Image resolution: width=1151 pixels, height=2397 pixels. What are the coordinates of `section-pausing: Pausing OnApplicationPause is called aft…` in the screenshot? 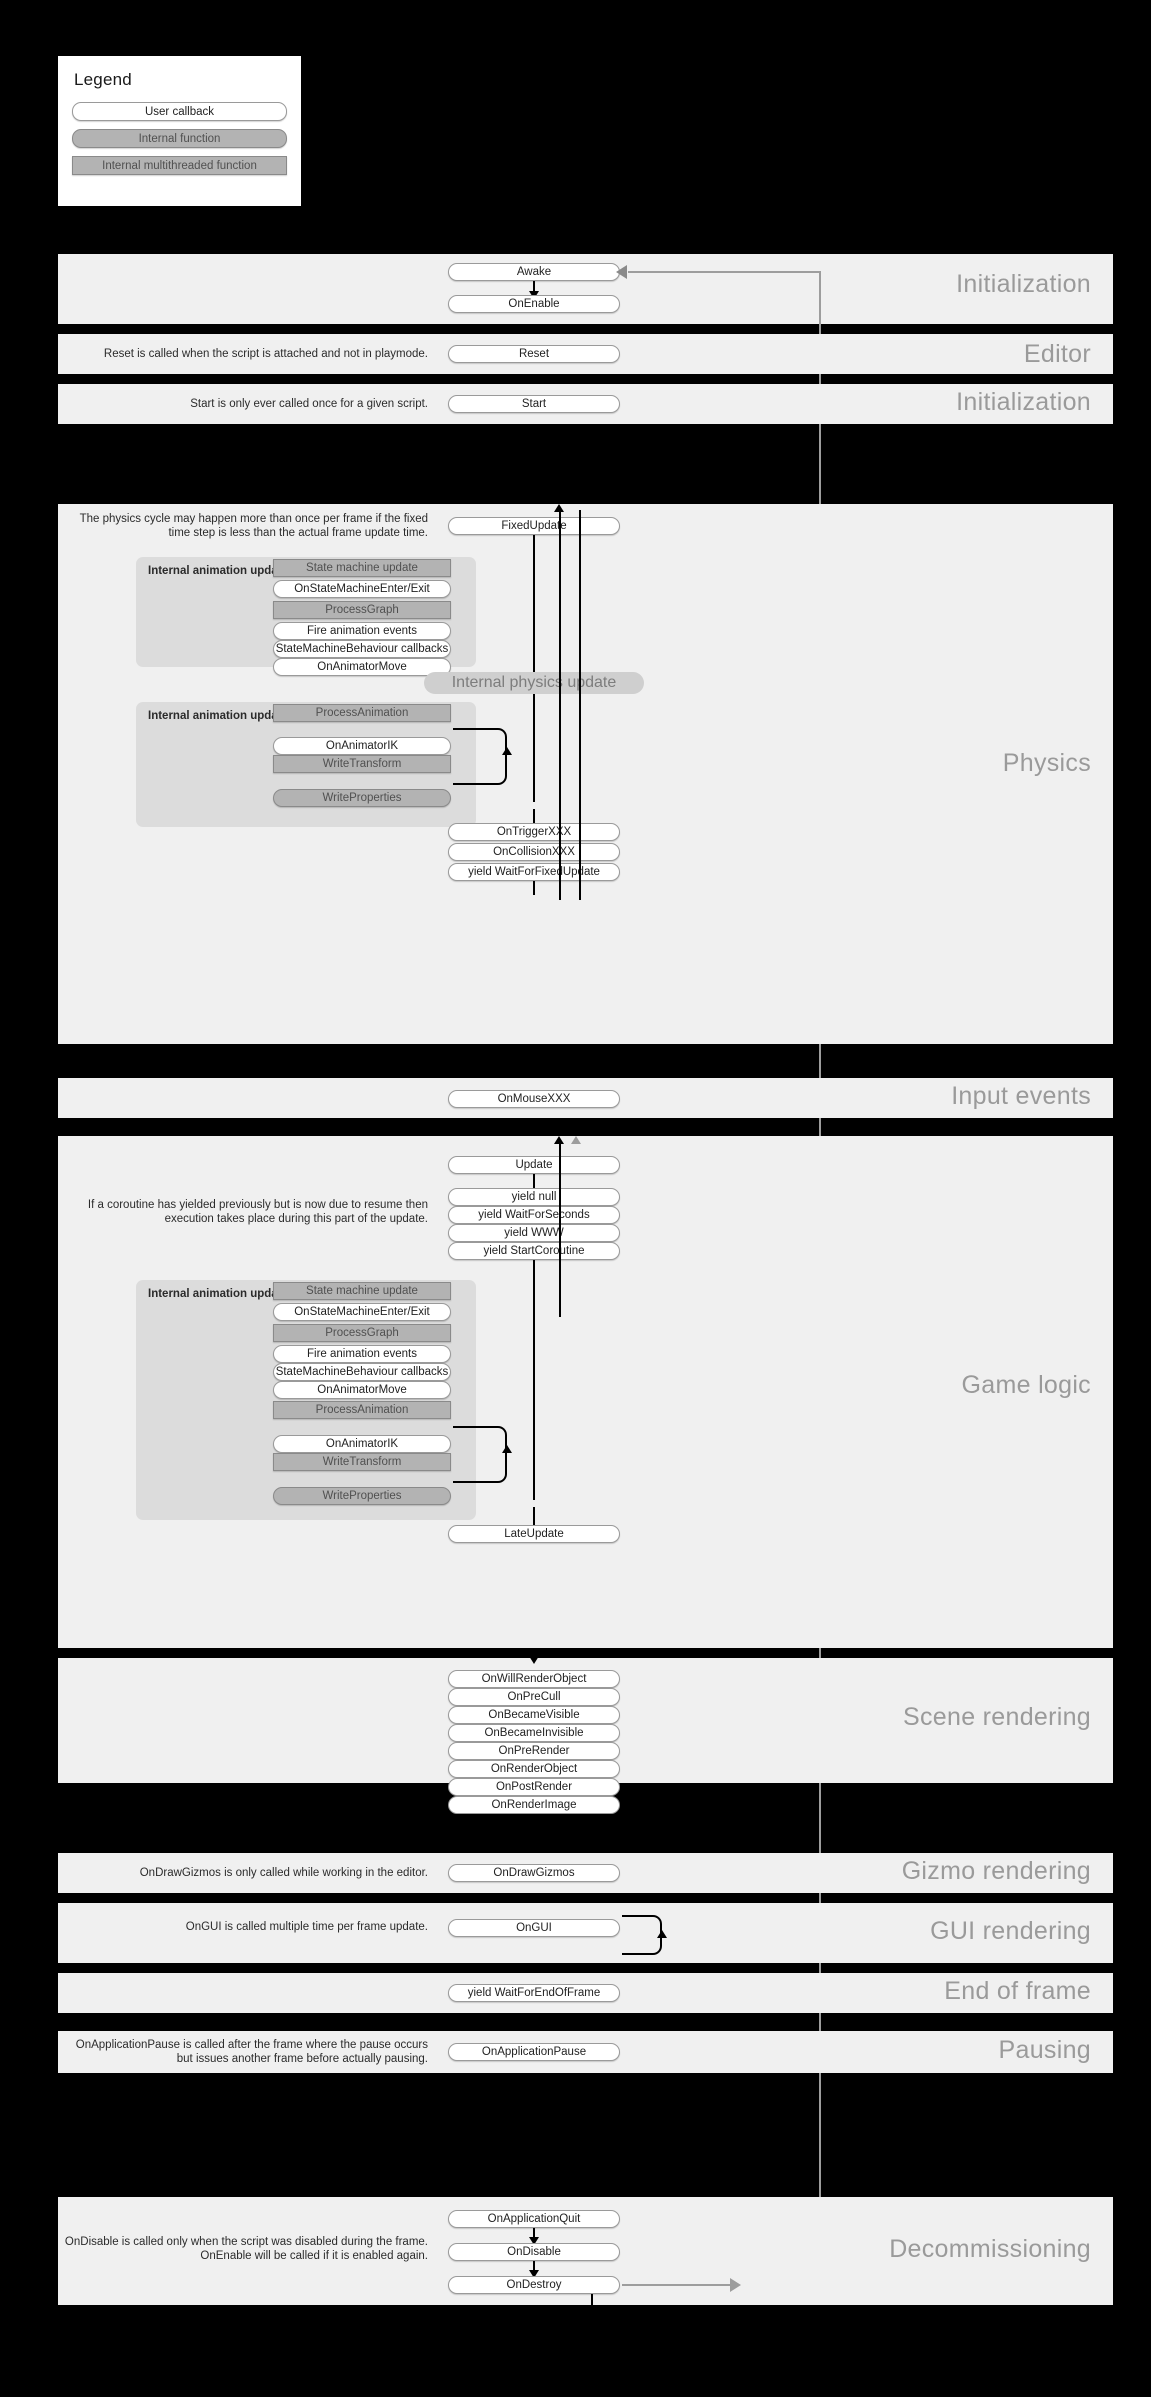 It's located at (585, 2052).